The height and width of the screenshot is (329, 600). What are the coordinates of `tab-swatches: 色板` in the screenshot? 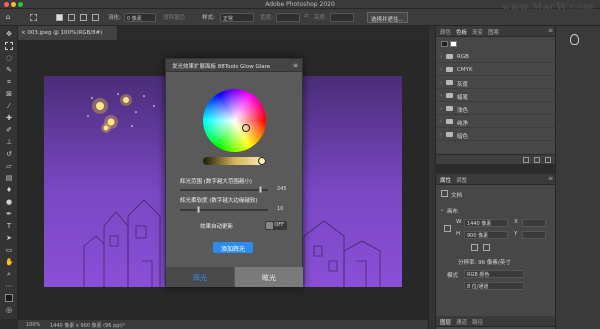 It's located at (461, 32).